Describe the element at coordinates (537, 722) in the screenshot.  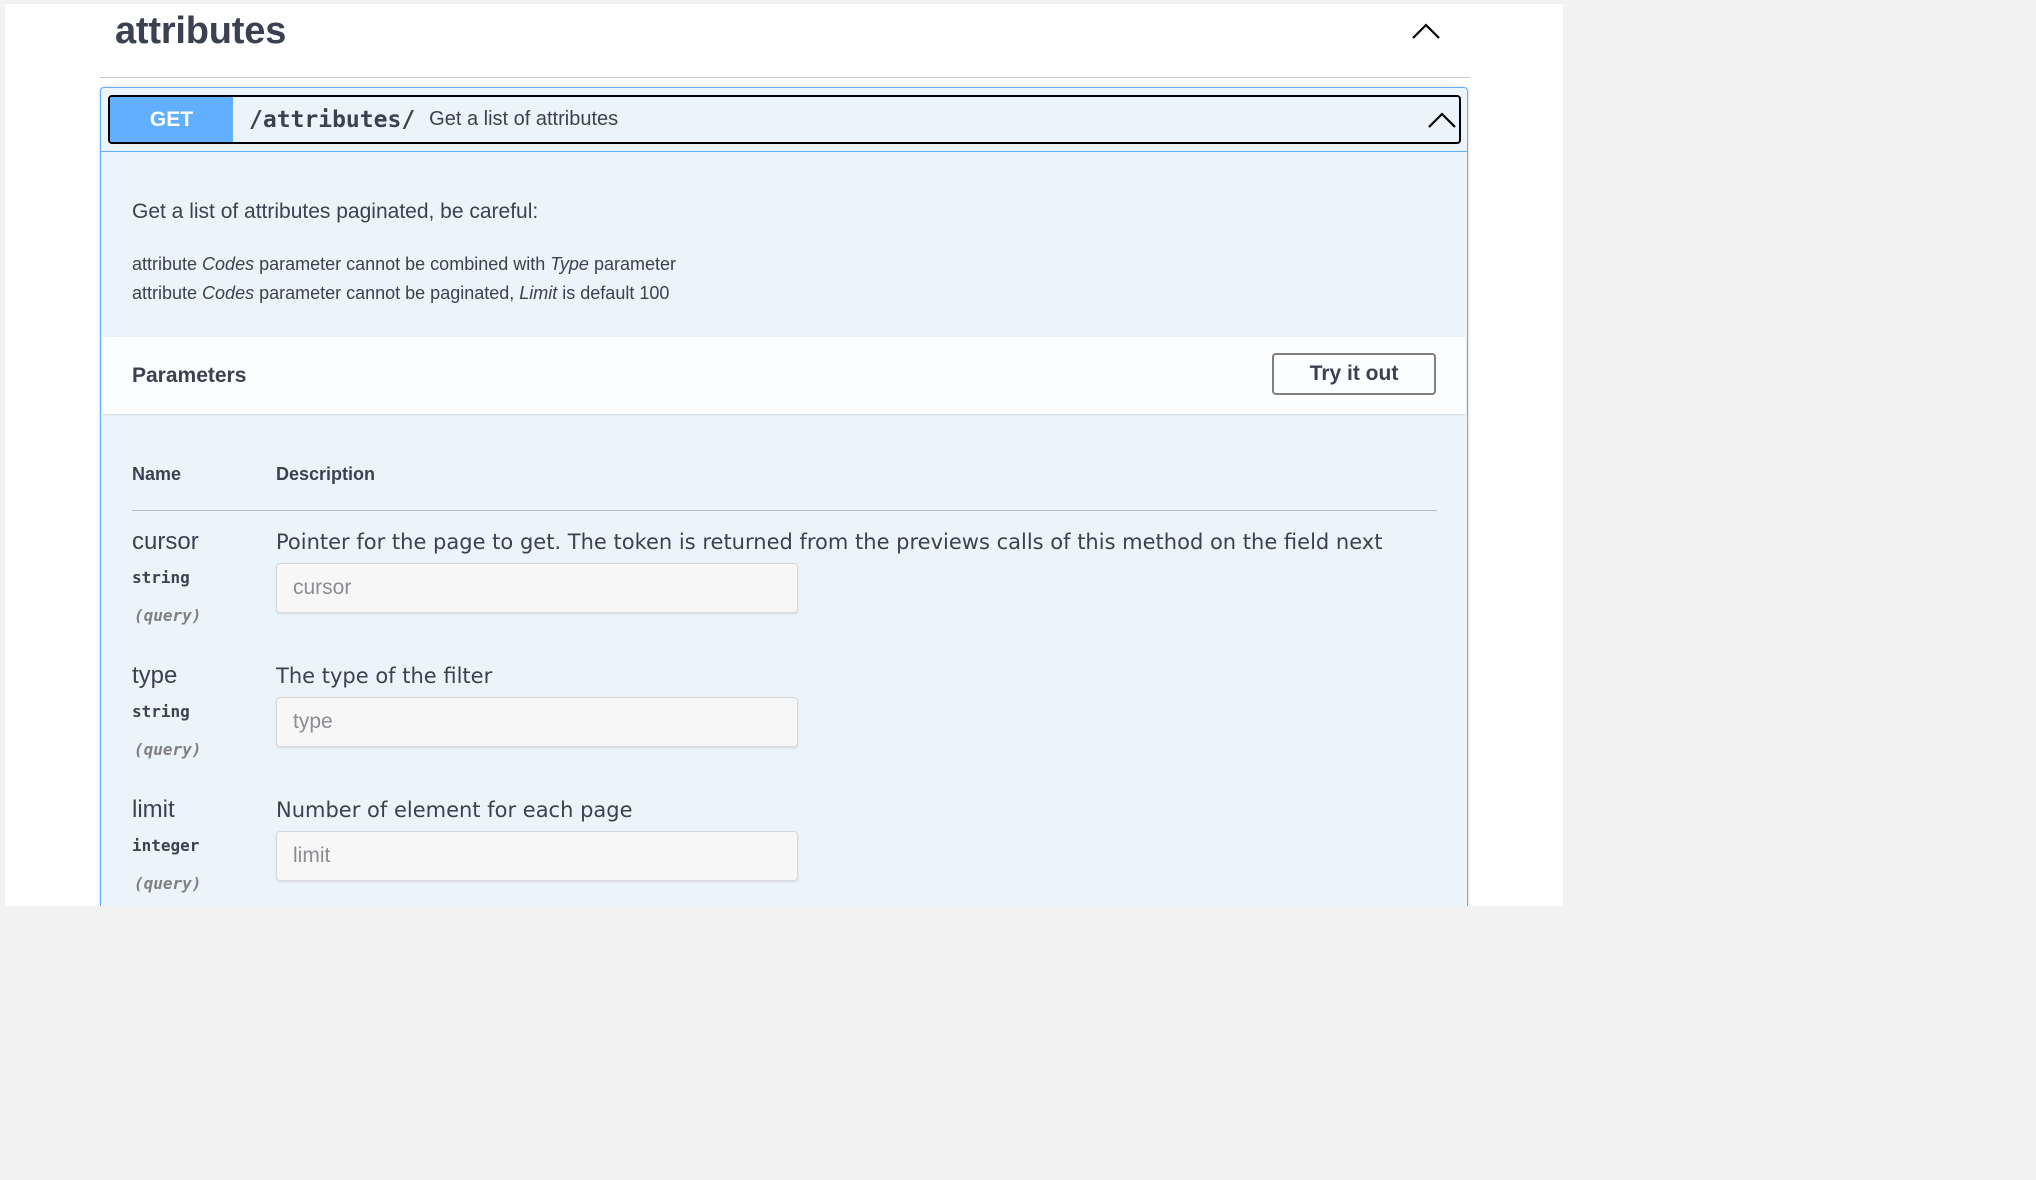
I see `type-input` at that location.